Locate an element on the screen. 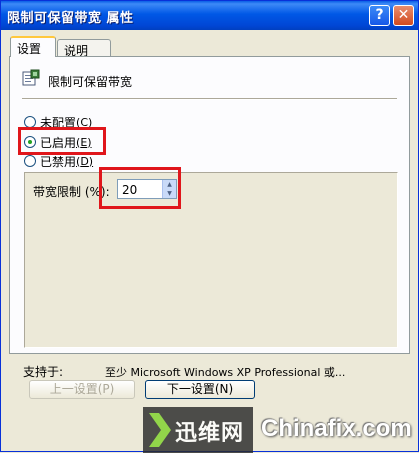  radio-disabled: 已禁用 (D) is located at coordinates (58, 161).